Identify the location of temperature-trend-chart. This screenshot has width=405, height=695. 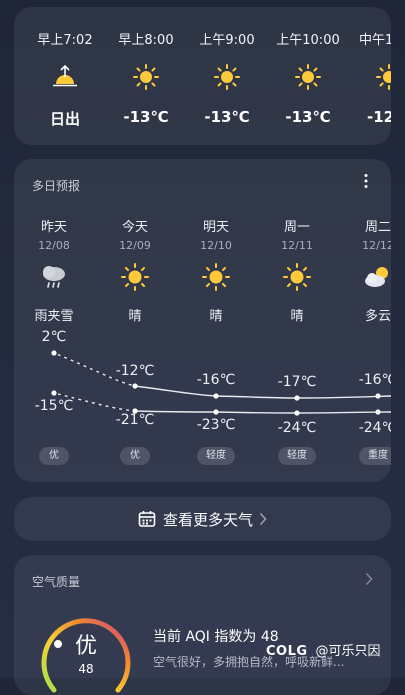
(221, 383).